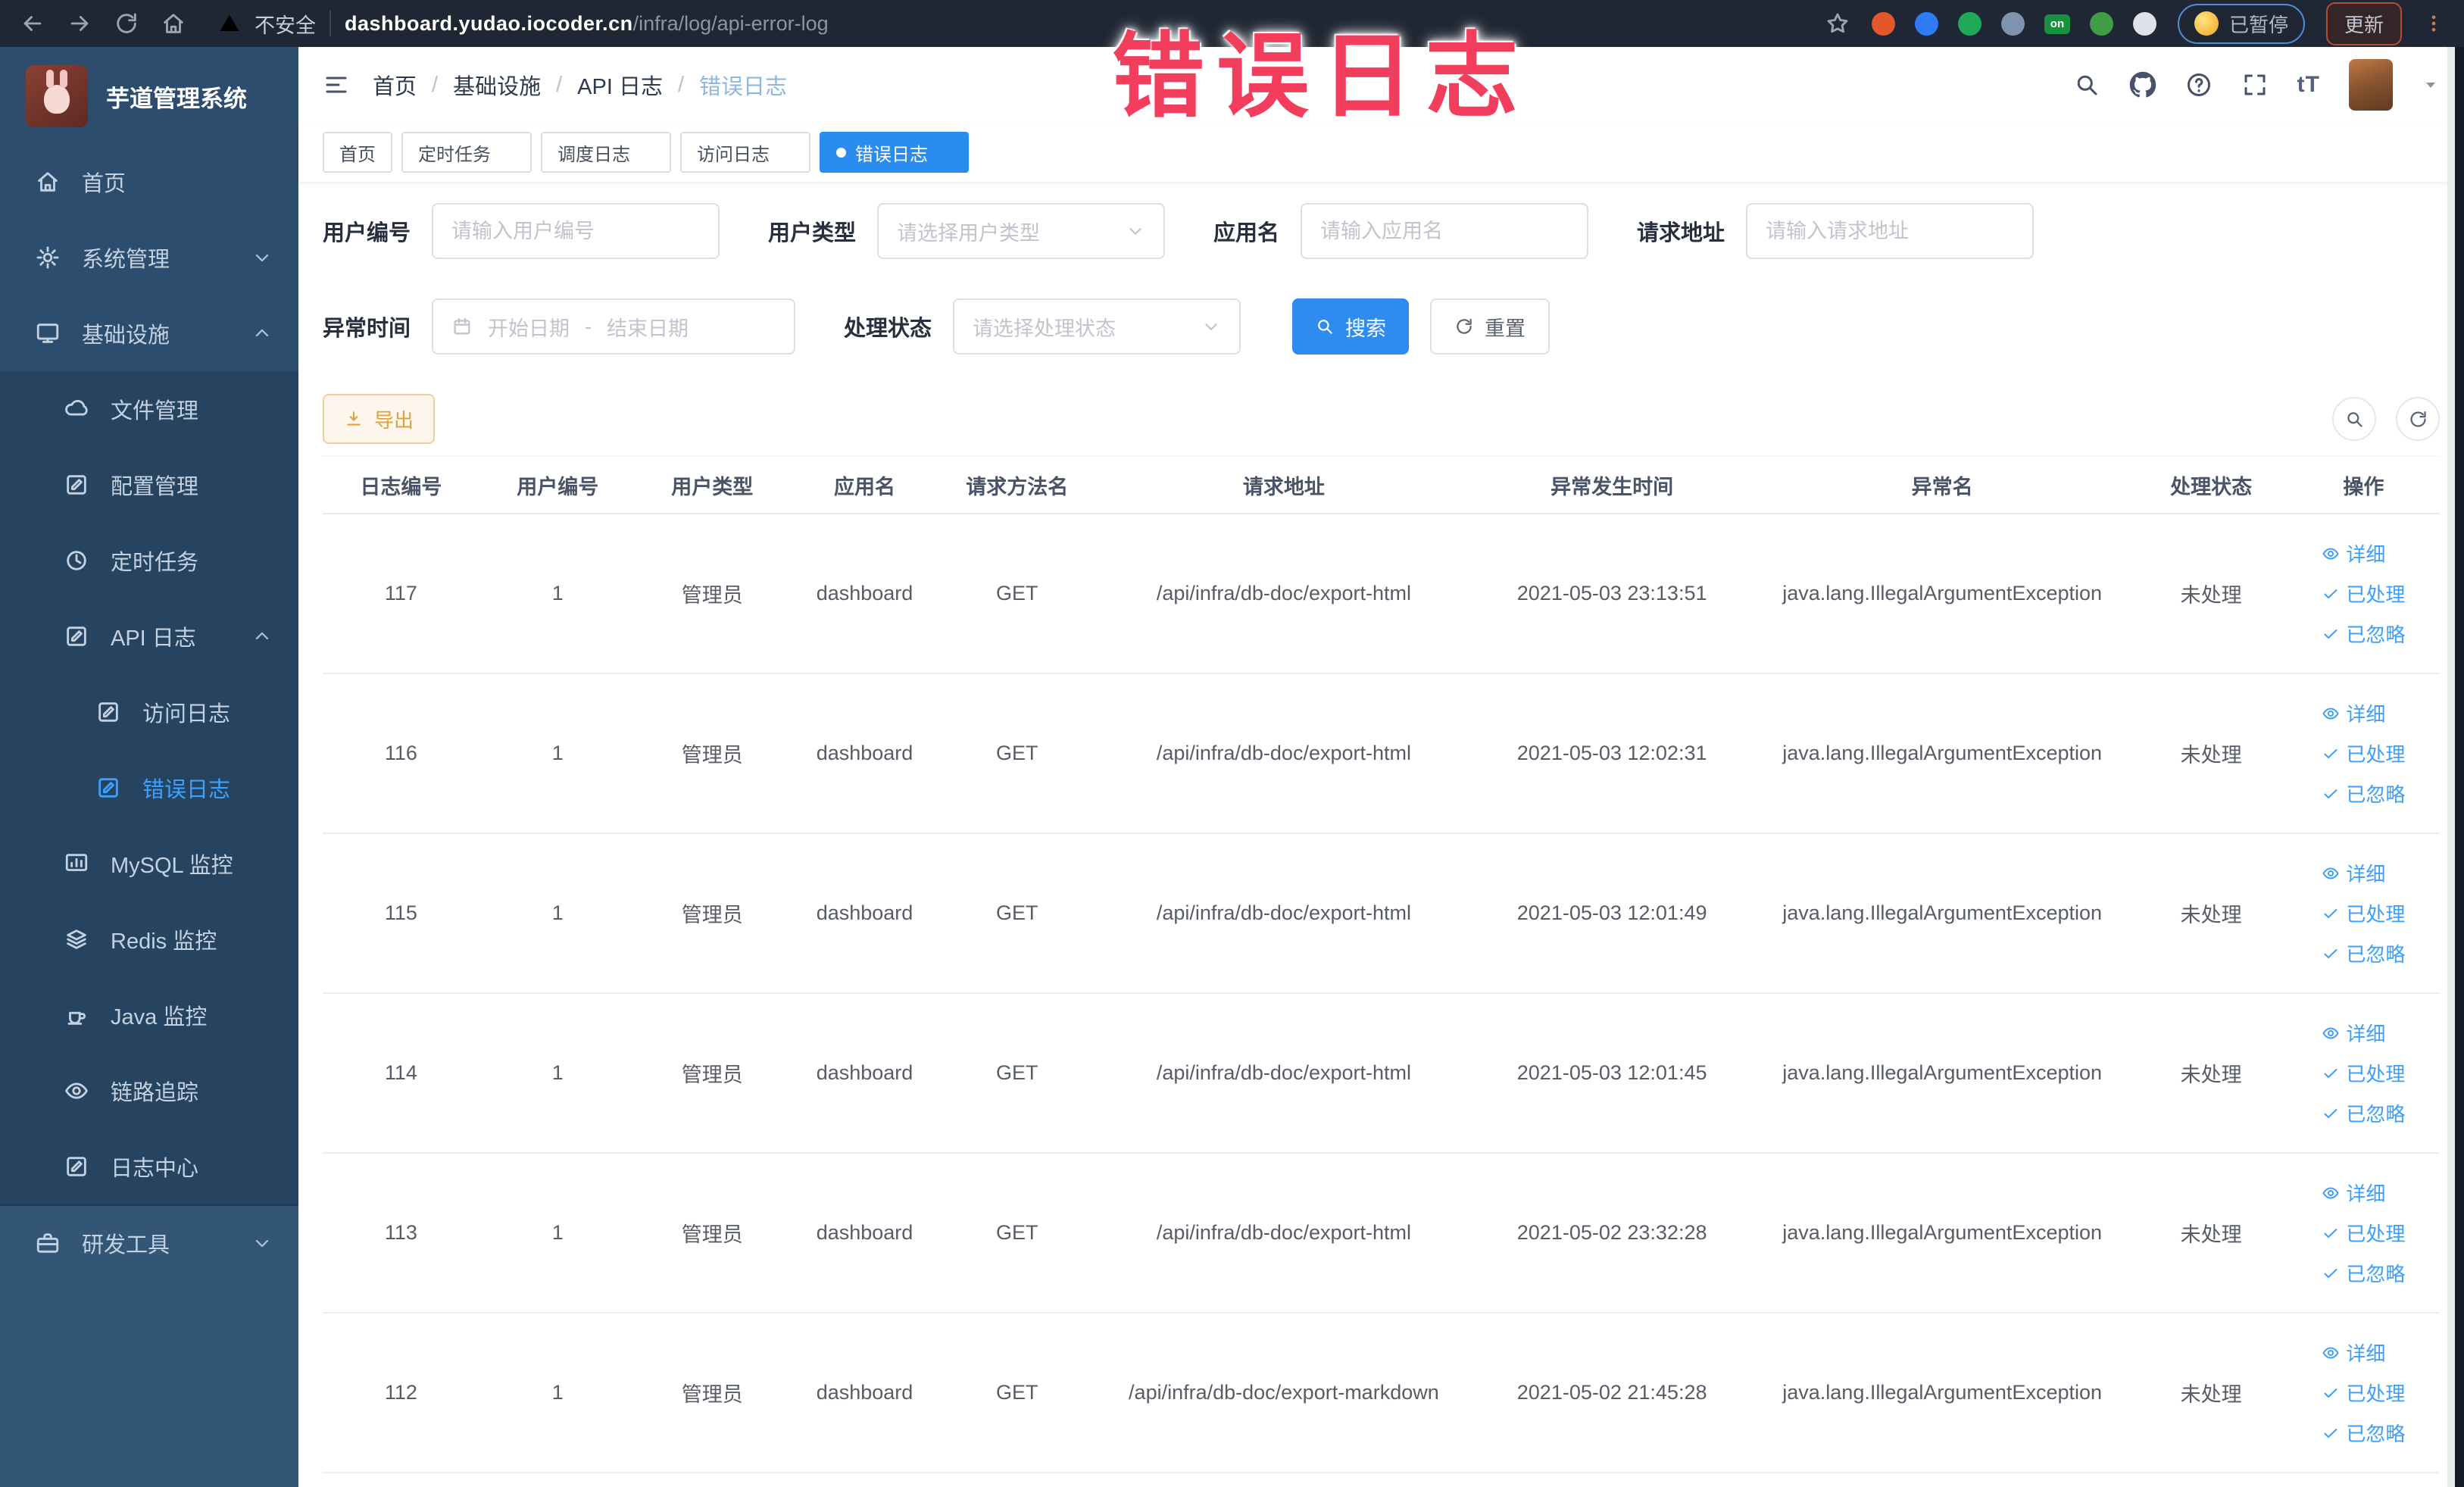 The width and height of the screenshot is (2464, 1487). What do you see at coordinates (1611, 1072) in the screenshot?
I see `cell-time: 2021-05-03 12:01:45` at bounding box center [1611, 1072].